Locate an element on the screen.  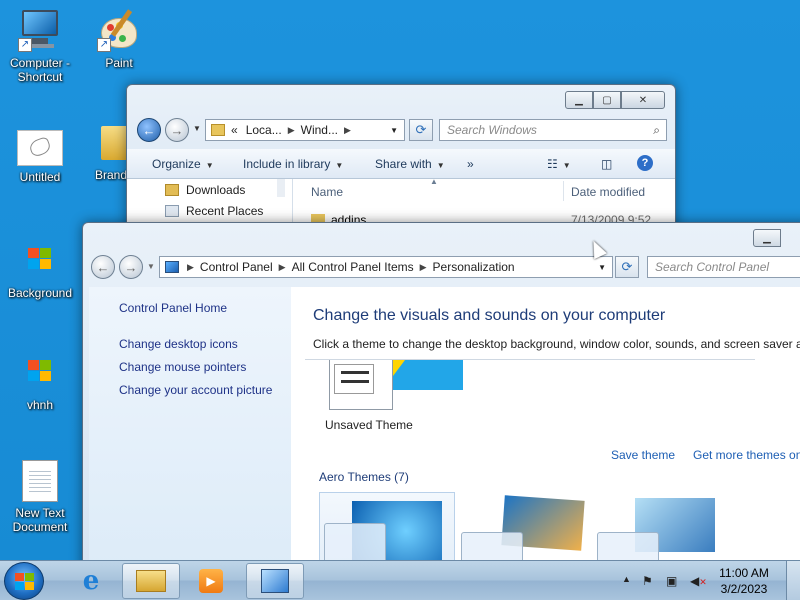
address-segment: All Control Panel Items is located at coordinates (353, 267).